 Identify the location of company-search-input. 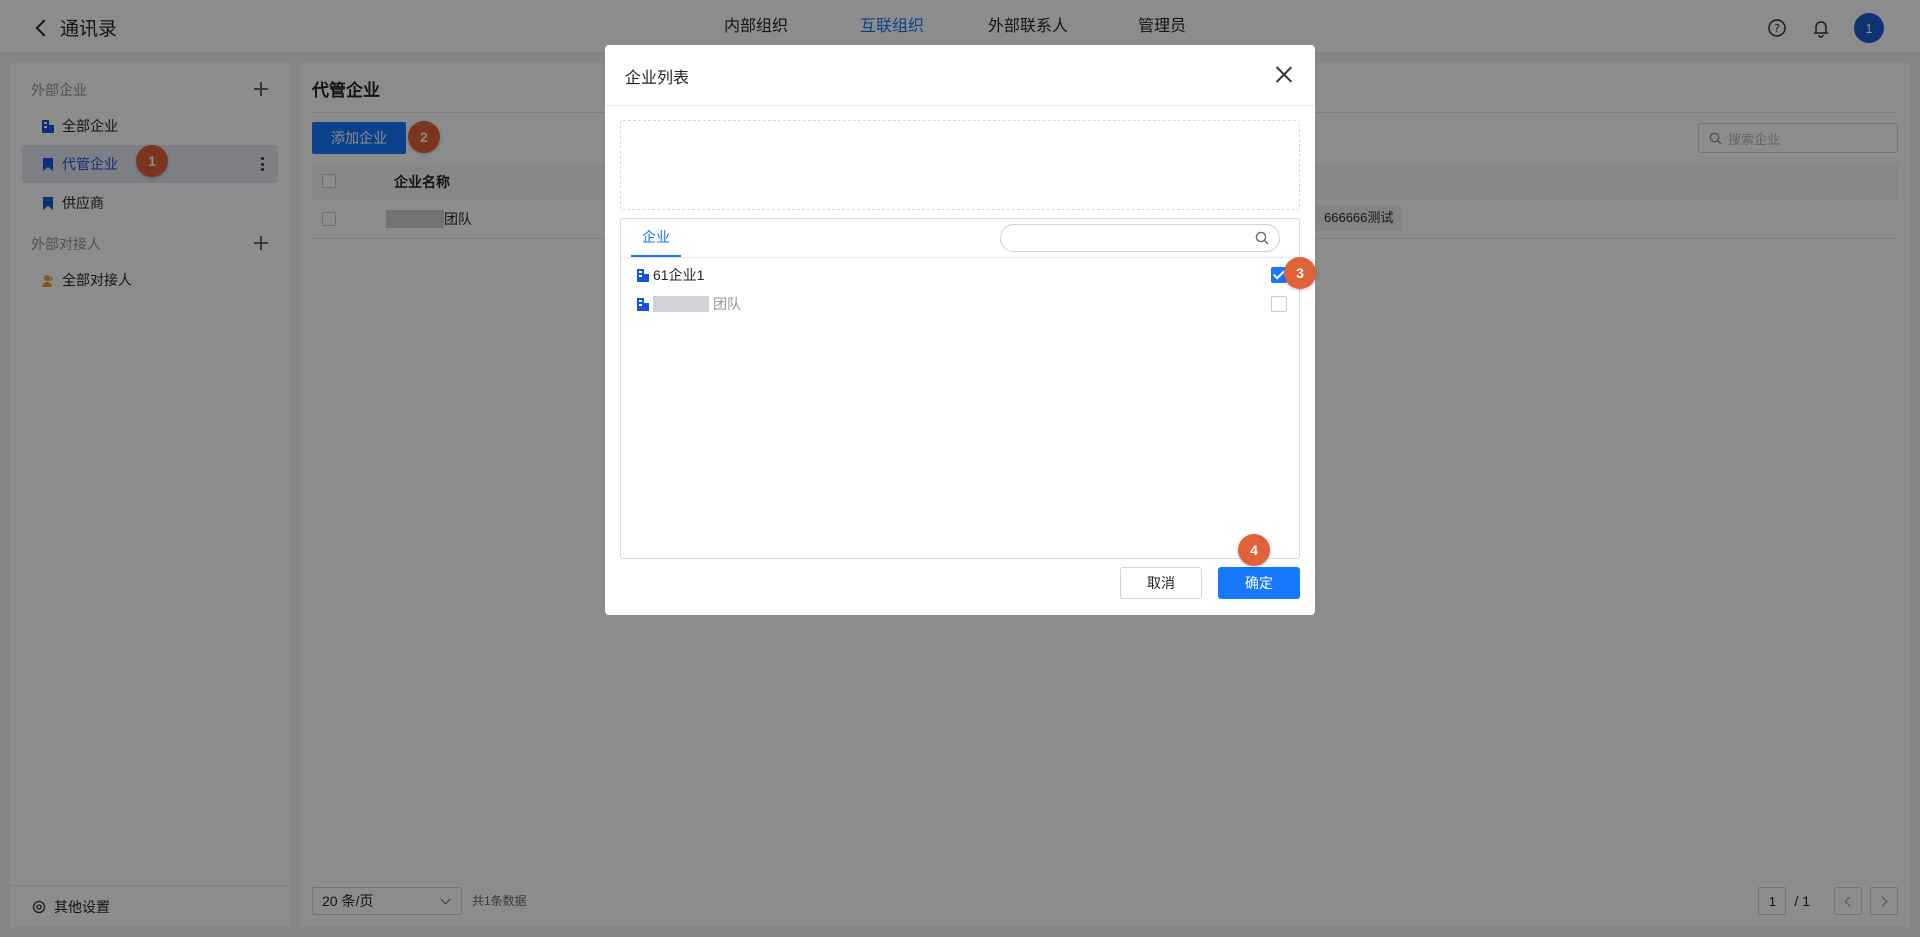
(1140, 238).